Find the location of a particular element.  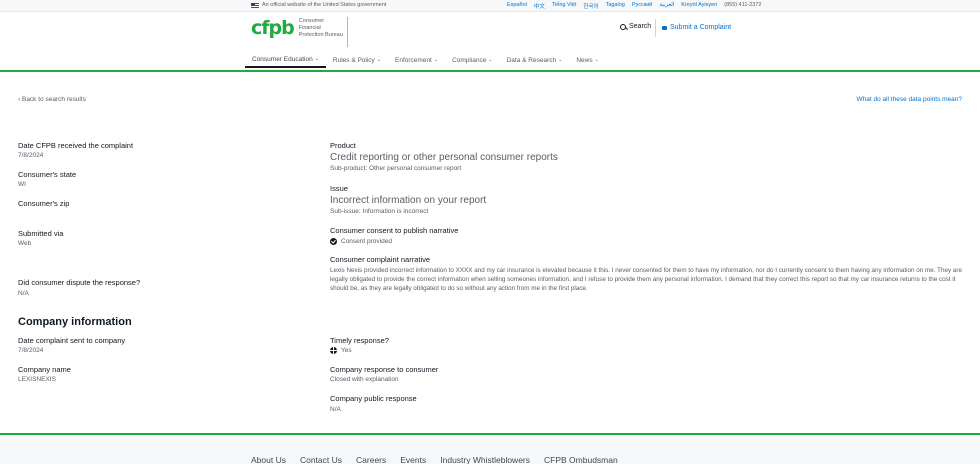

date-received-label: Date CFPB received the complaint is located at coordinates (76, 145).